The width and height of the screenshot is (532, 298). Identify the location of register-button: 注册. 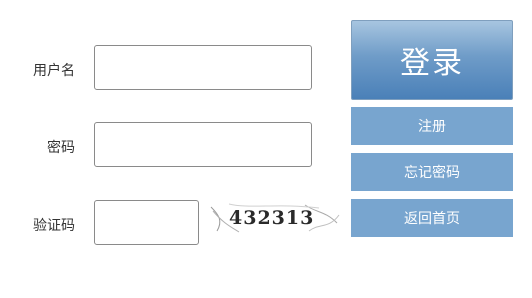
(432, 126).